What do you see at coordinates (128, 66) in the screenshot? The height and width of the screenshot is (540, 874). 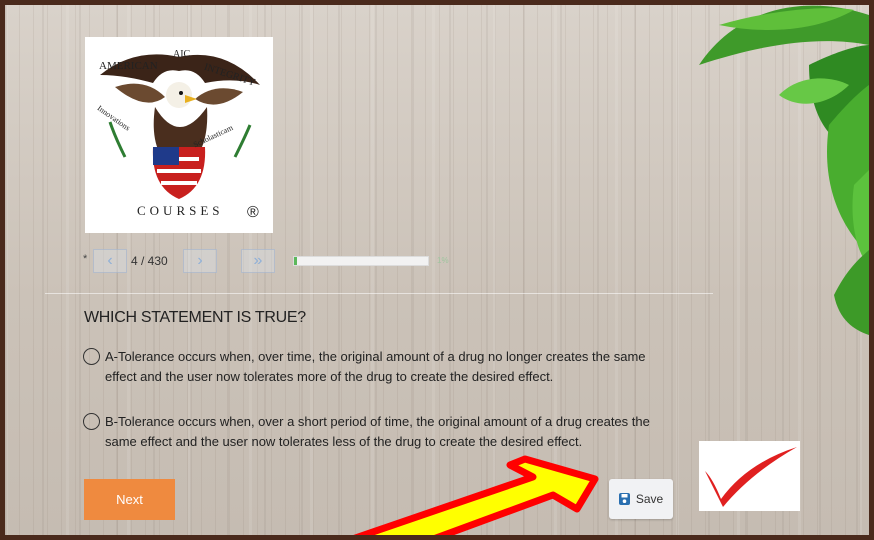 I see `logo-text-american: AMERICAN` at bounding box center [128, 66].